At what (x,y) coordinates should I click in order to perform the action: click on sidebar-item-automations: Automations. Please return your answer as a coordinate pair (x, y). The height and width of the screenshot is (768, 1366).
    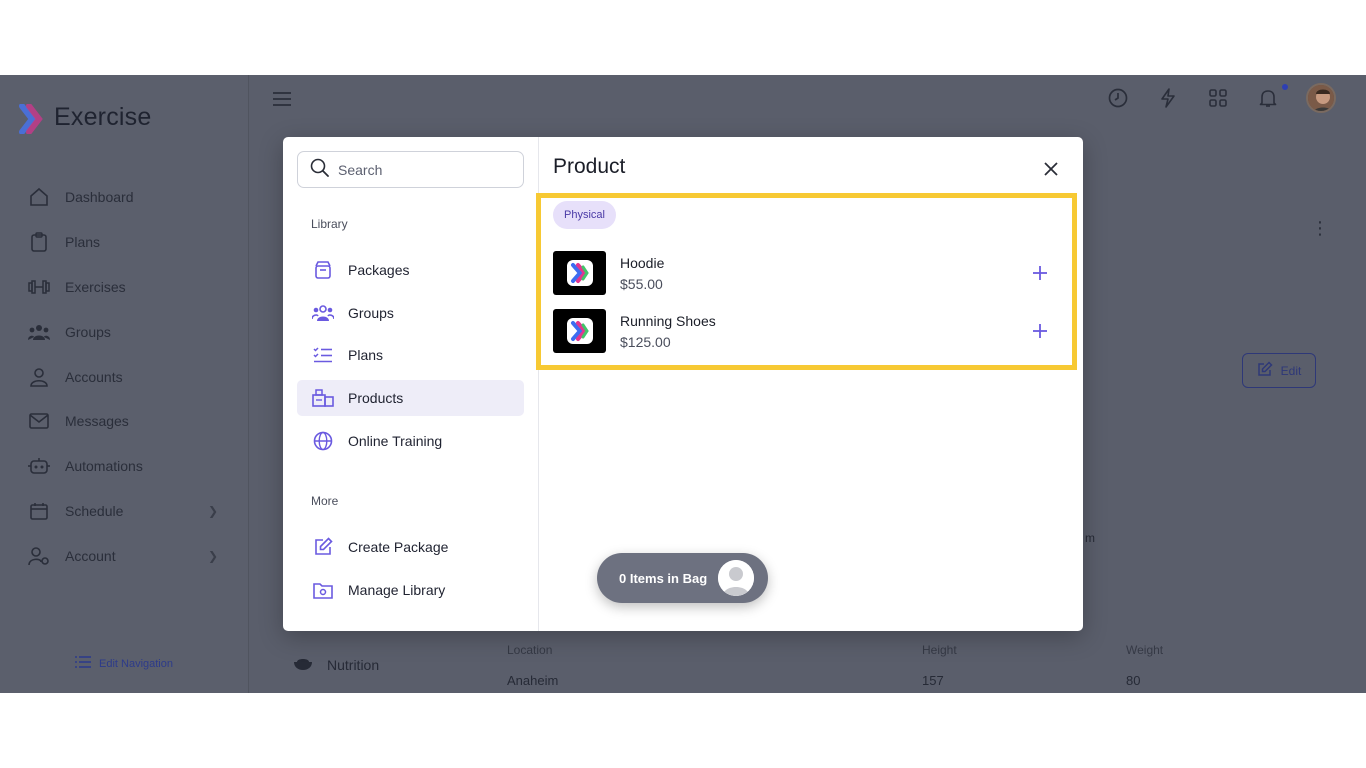
    Looking at the image, I should click on (123, 466).